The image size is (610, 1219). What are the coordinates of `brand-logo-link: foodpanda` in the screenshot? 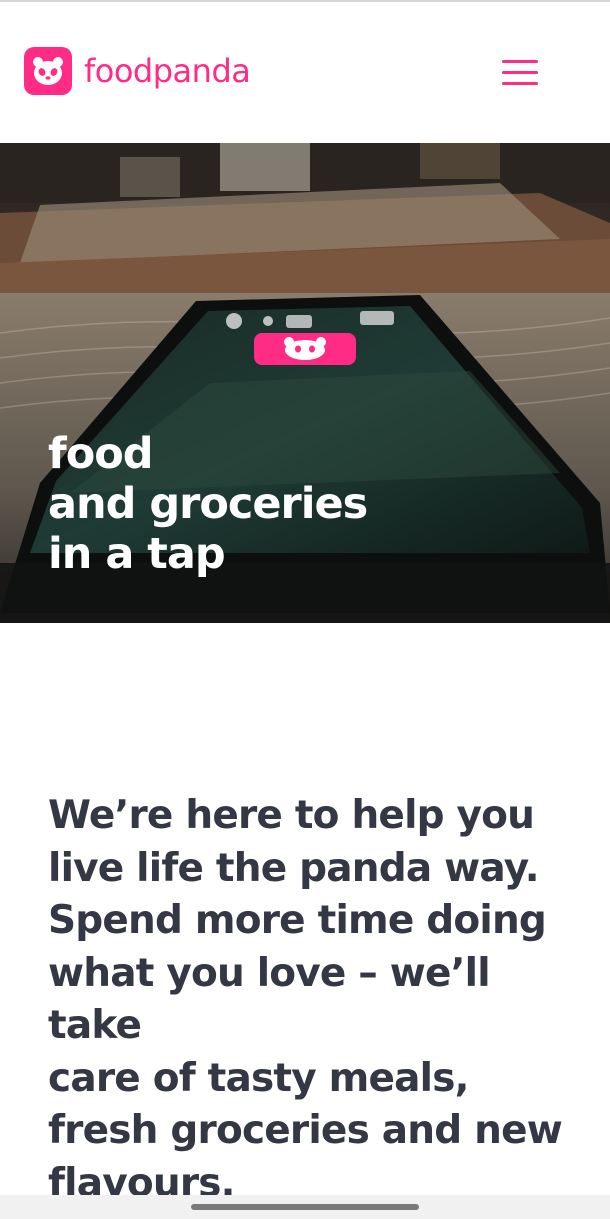 It's located at (137, 71).